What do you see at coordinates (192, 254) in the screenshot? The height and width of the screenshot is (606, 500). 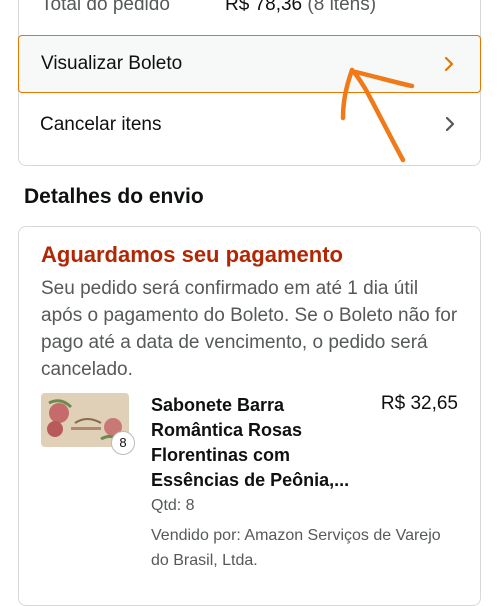 I see `payment-status-title: Aguardamos seu pagamento` at bounding box center [192, 254].